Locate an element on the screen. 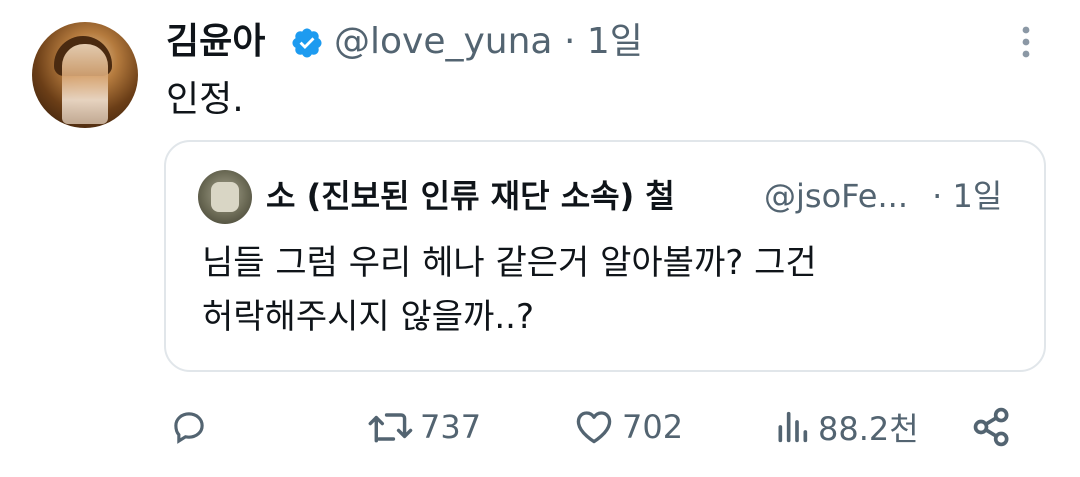 The image size is (1080, 477). like-icon is located at coordinates (594, 427).